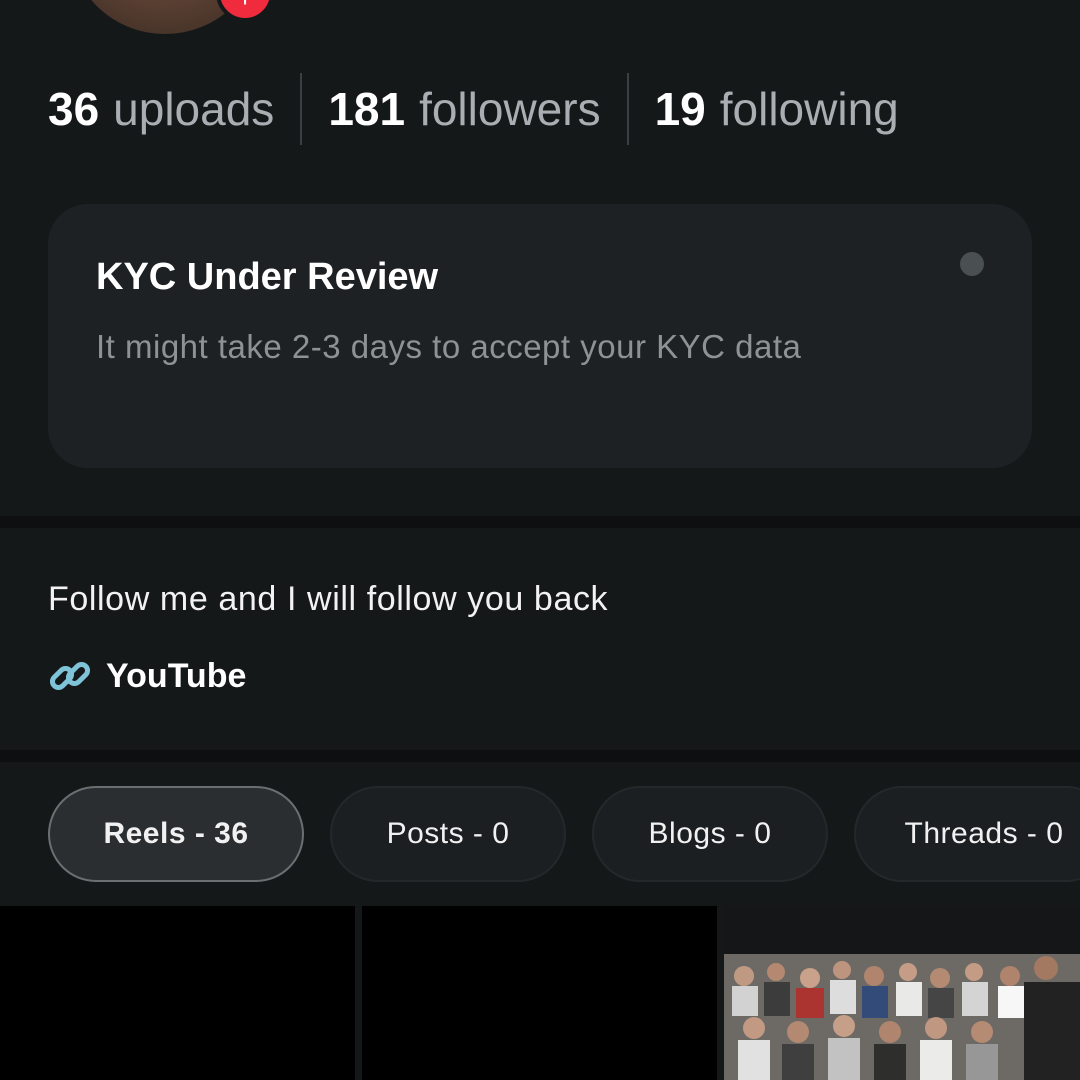 The width and height of the screenshot is (1080, 1080). Describe the element at coordinates (972, 264) in the screenshot. I see `status-dot-icon` at that location.